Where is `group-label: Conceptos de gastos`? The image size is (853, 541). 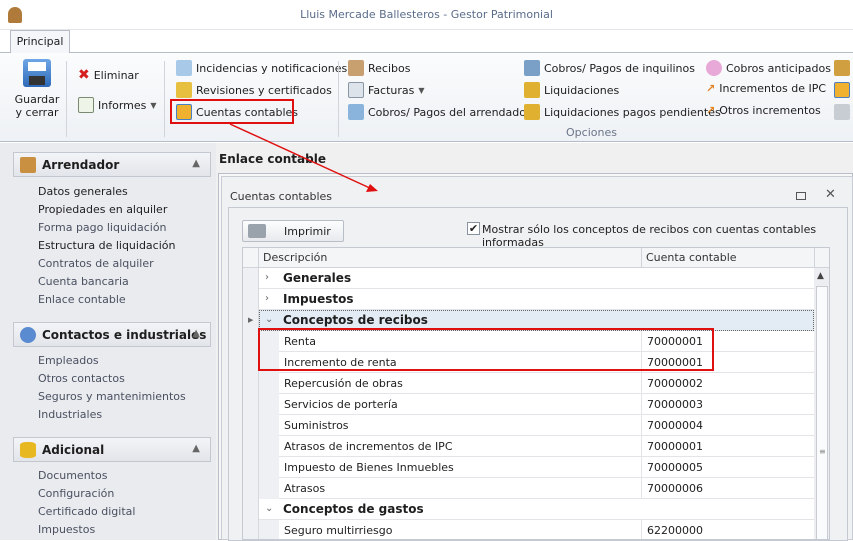
group-label: Conceptos de gastos is located at coordinates (353, 509).